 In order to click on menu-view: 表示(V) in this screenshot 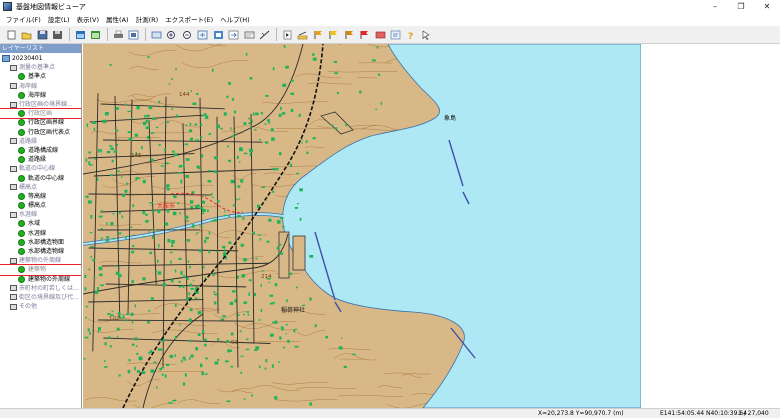, I will do `click(88, 19)`.